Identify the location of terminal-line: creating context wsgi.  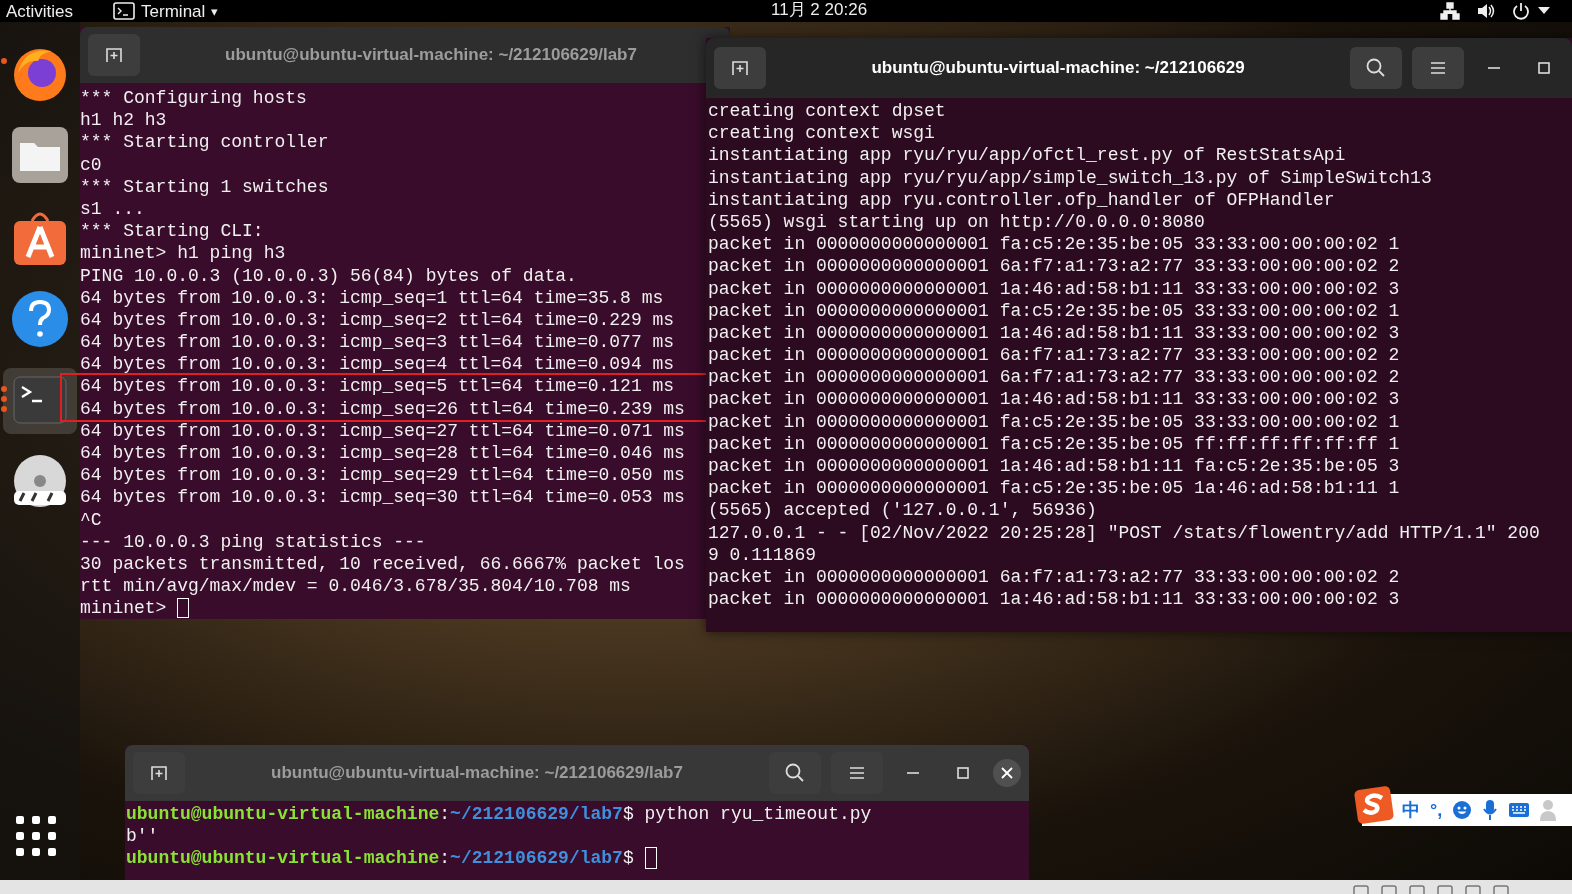
(821, 133).